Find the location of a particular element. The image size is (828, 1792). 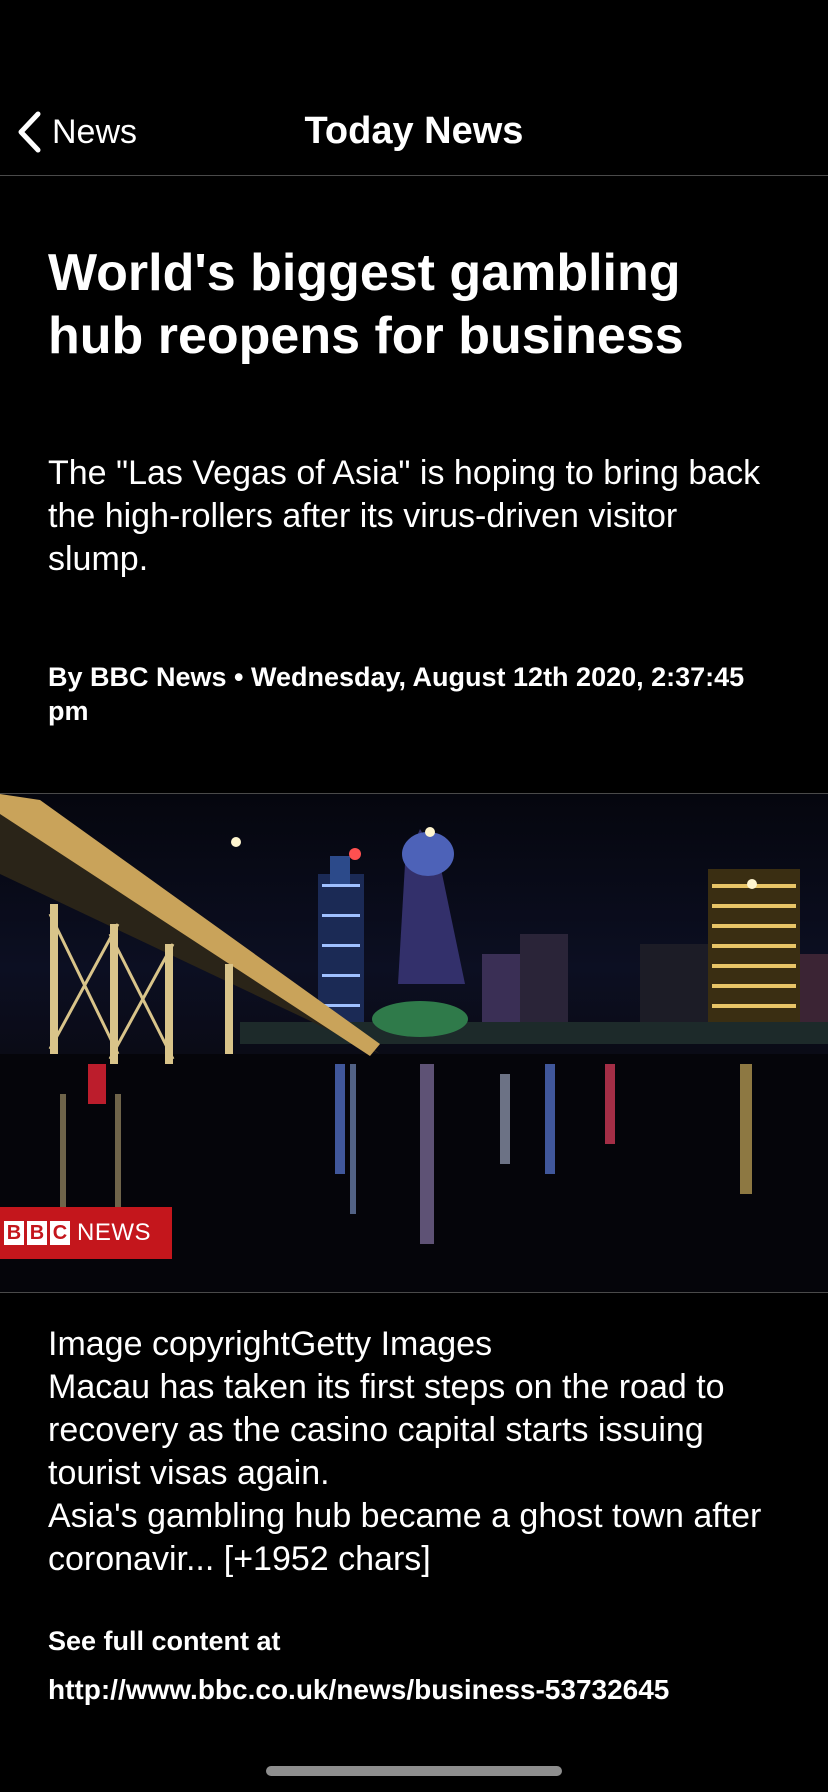

page-title: Today News is located at coordinates (414, 131).